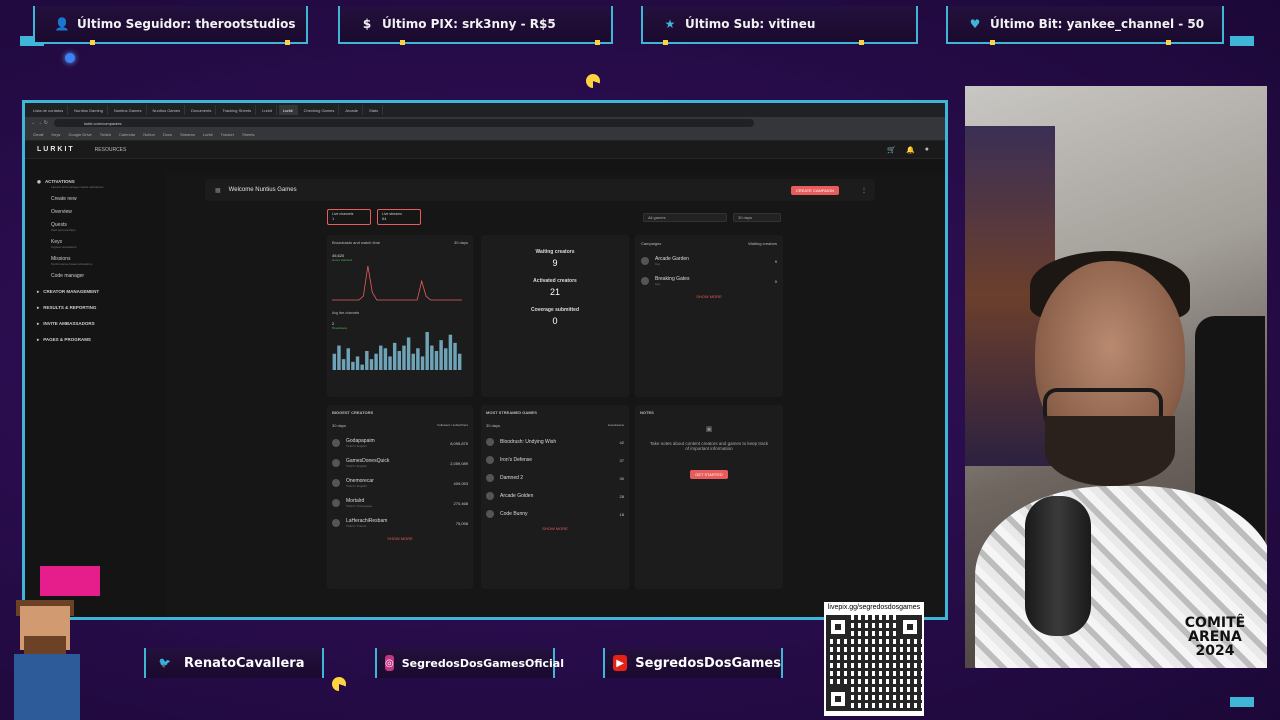 The image size is (1280, 720). Describe the element at coordinates (248, 134) in the screenshot. I see `bookmark-item: Sheets` at that location.